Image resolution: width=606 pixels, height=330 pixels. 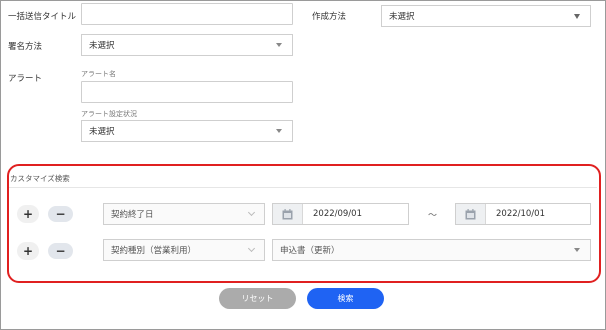 I want to click on condition-value-select: 申込書（更新）, so click(x=431, y=250).